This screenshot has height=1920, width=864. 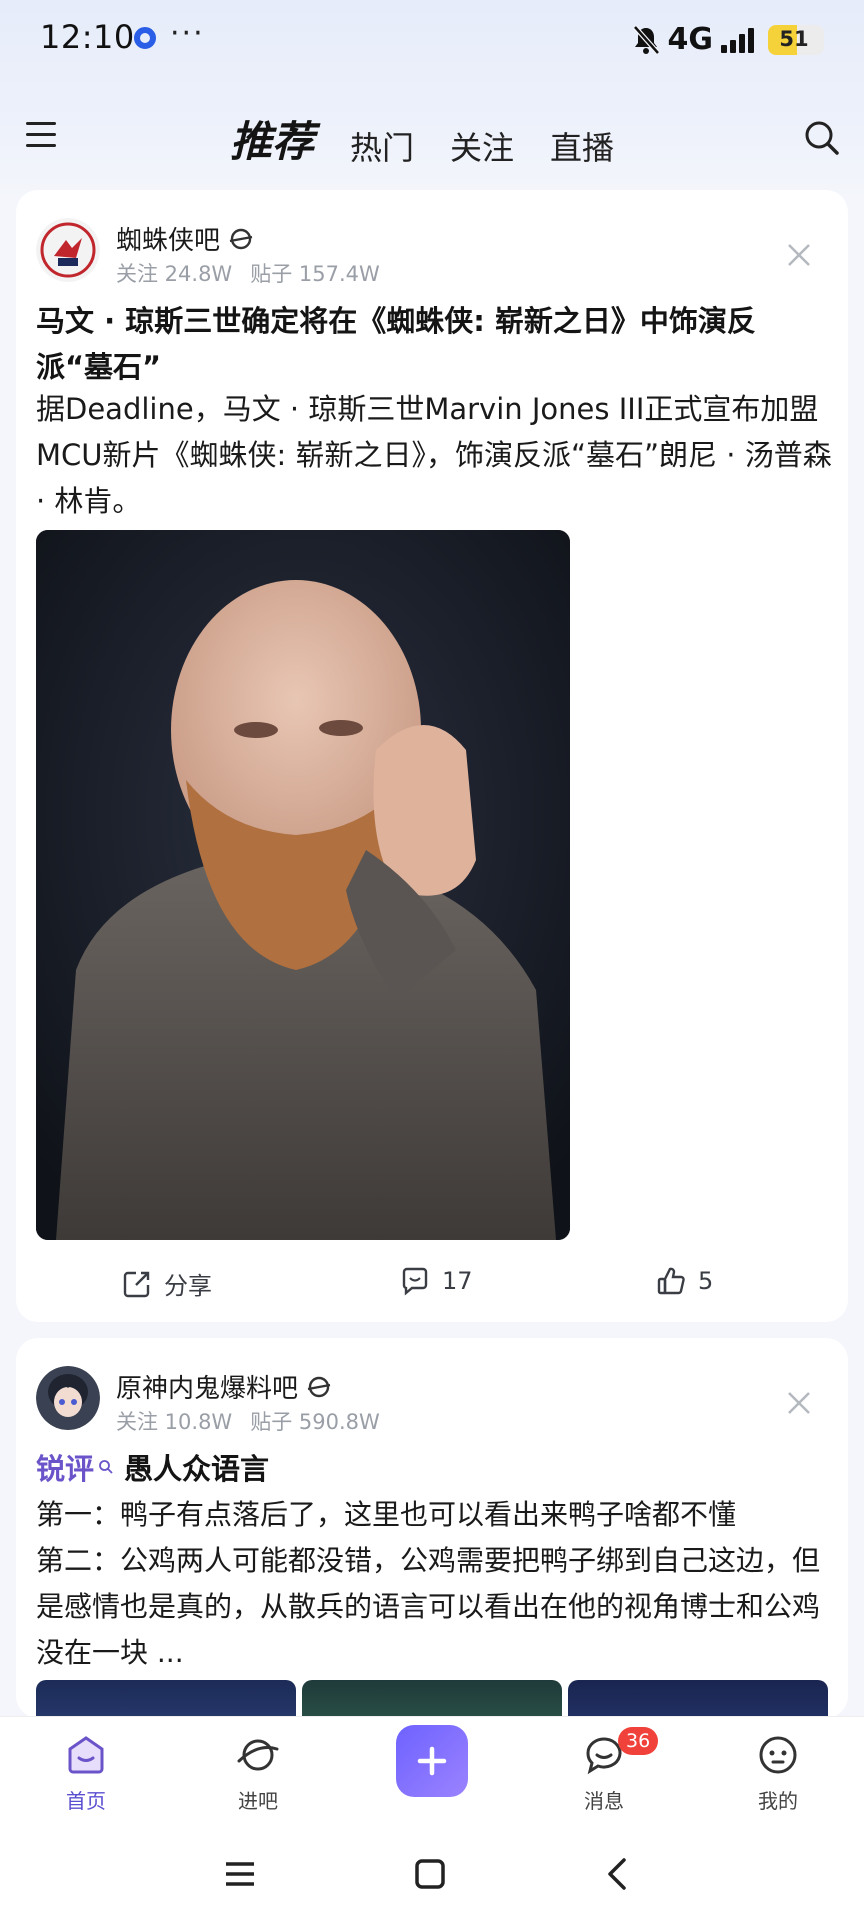 I want to click on tab-hot: 热门, so click(x=382, y=146).